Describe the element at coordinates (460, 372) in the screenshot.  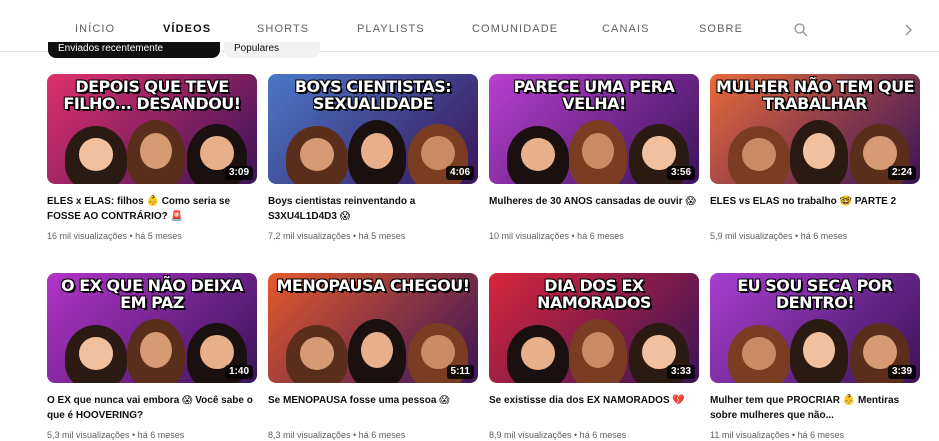
I see `duration-badge: 5:11` at that location.